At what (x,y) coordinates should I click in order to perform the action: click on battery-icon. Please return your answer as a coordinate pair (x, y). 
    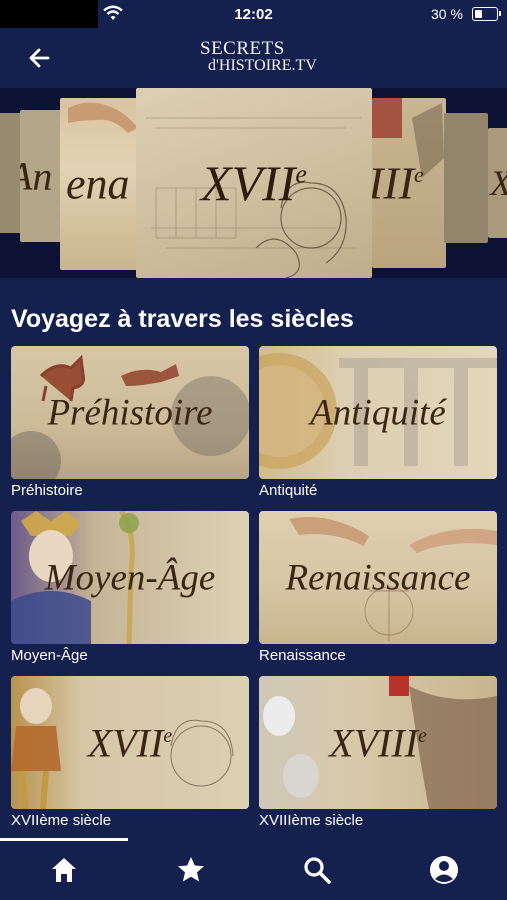
    Looking at the image, I should click on (486, 14).